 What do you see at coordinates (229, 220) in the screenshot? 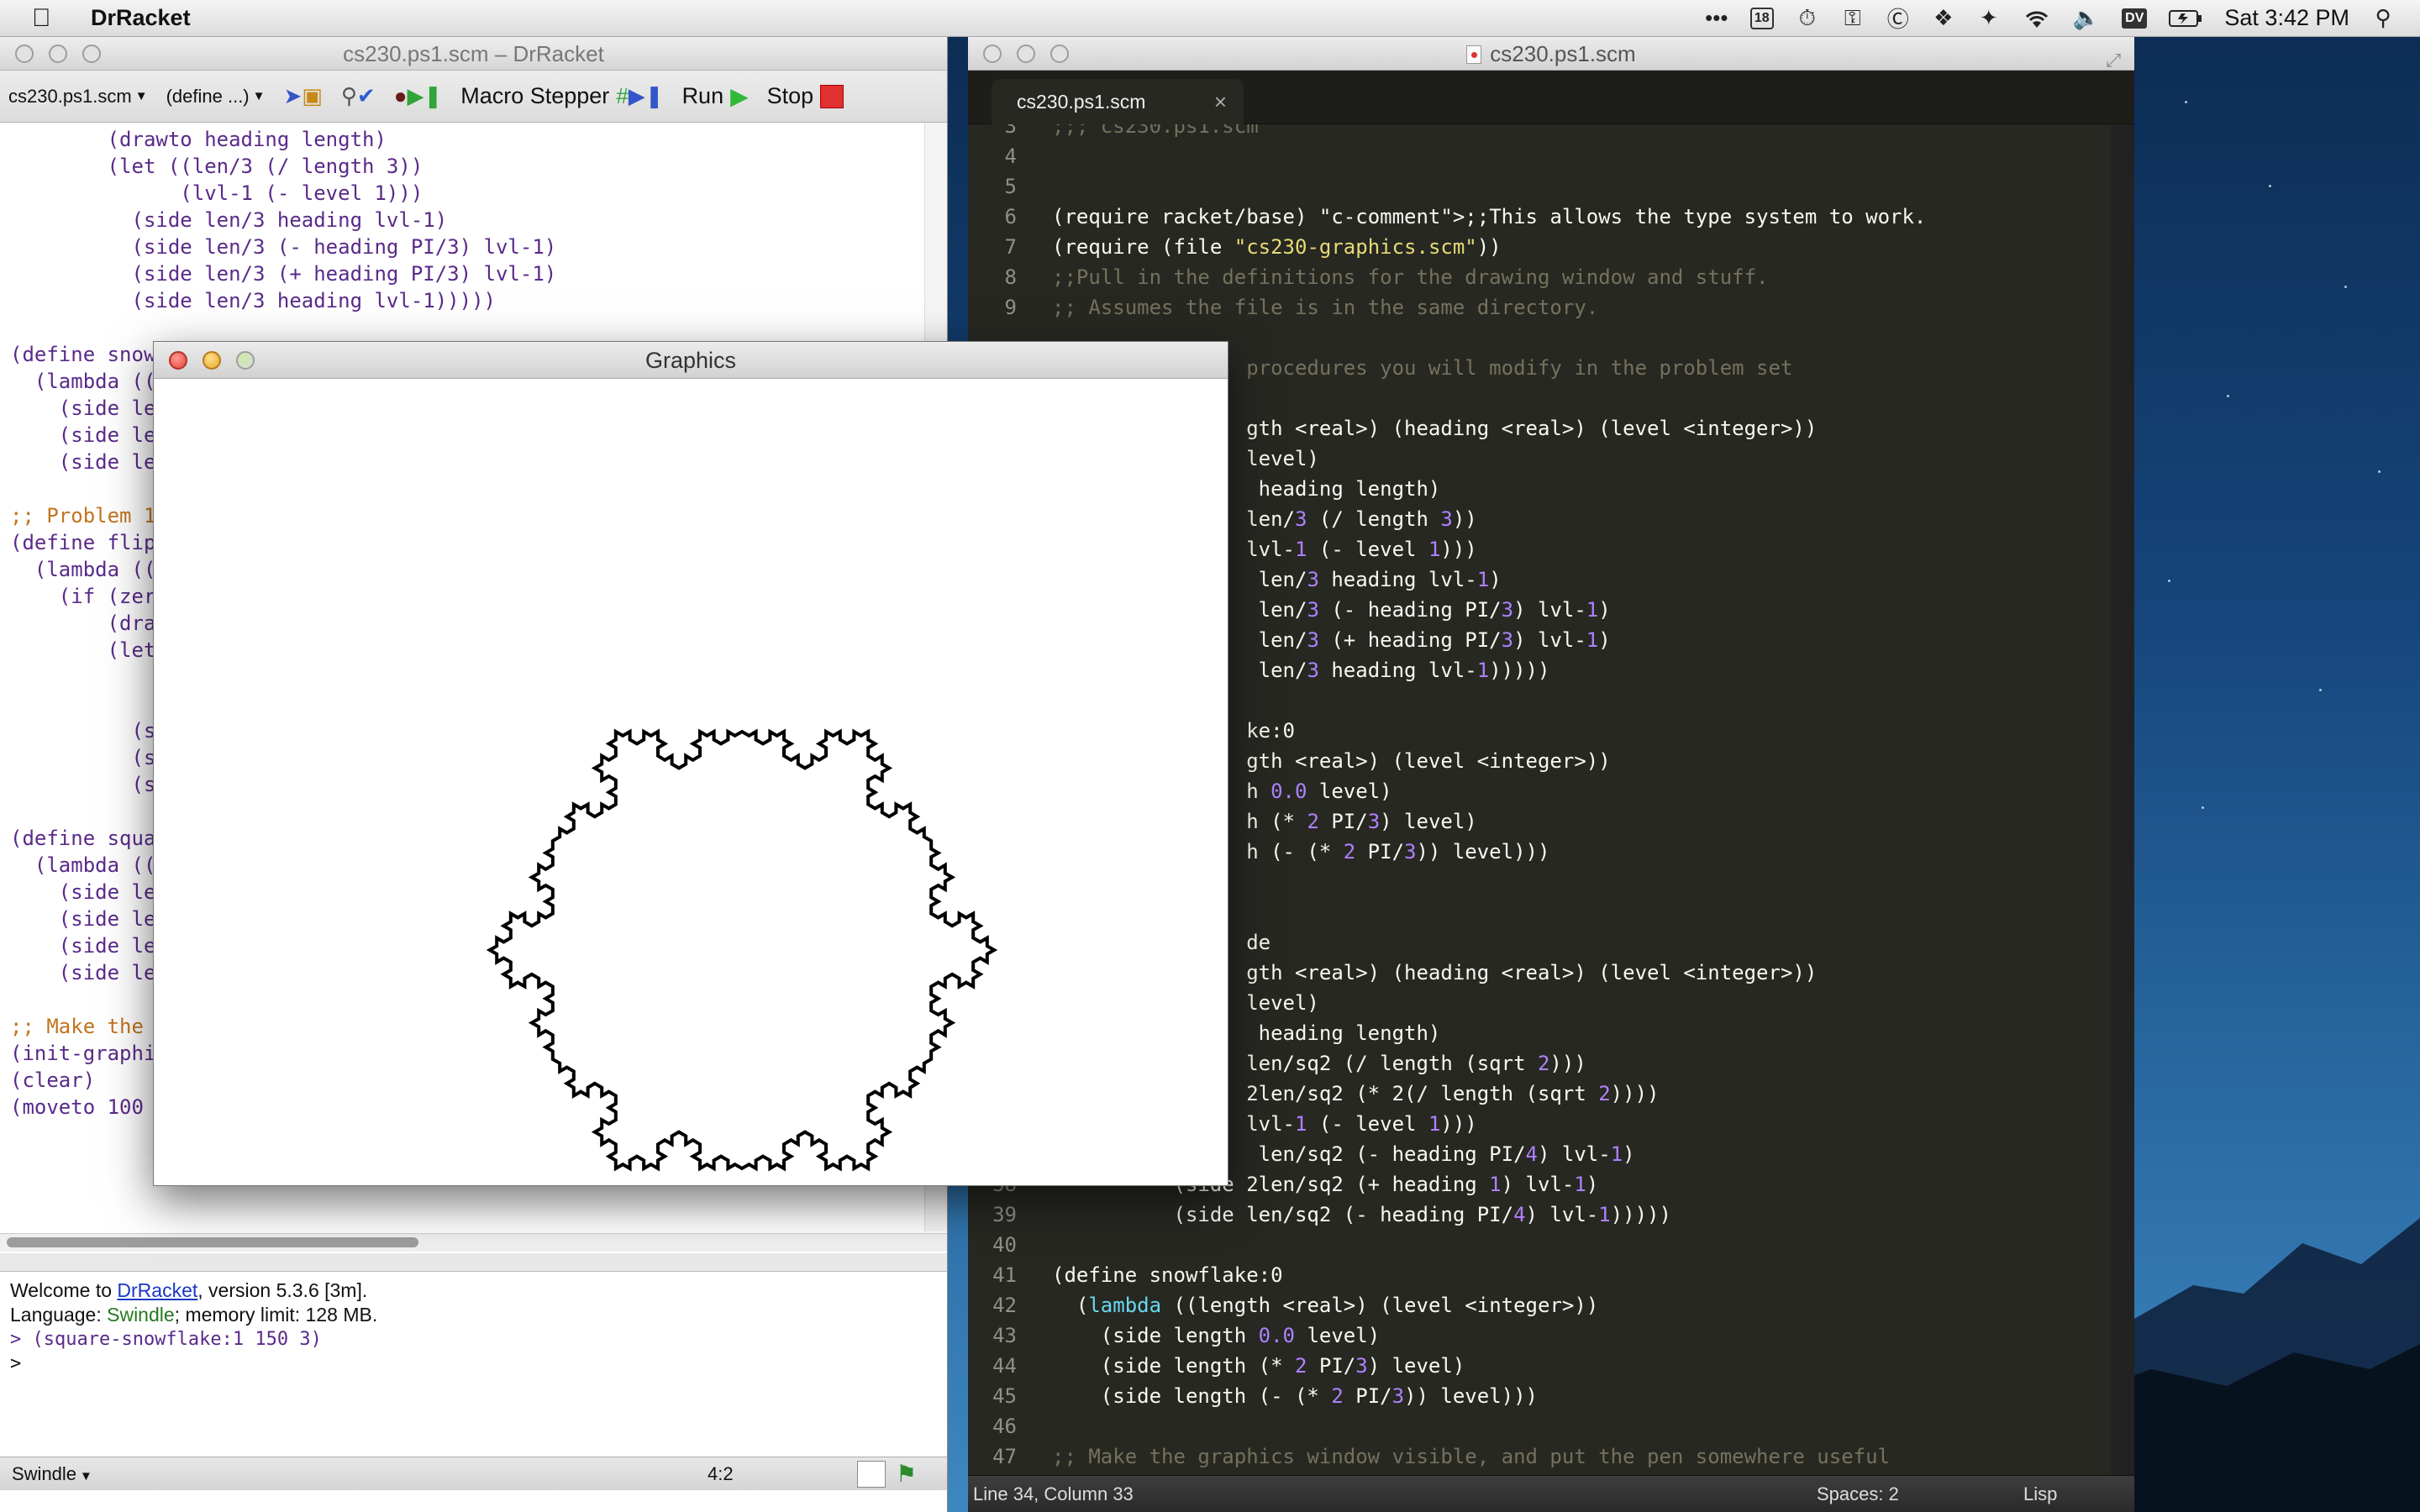
I see `code-line: (side len/3 heading lvl-1)` at bounding box center [229, 220].